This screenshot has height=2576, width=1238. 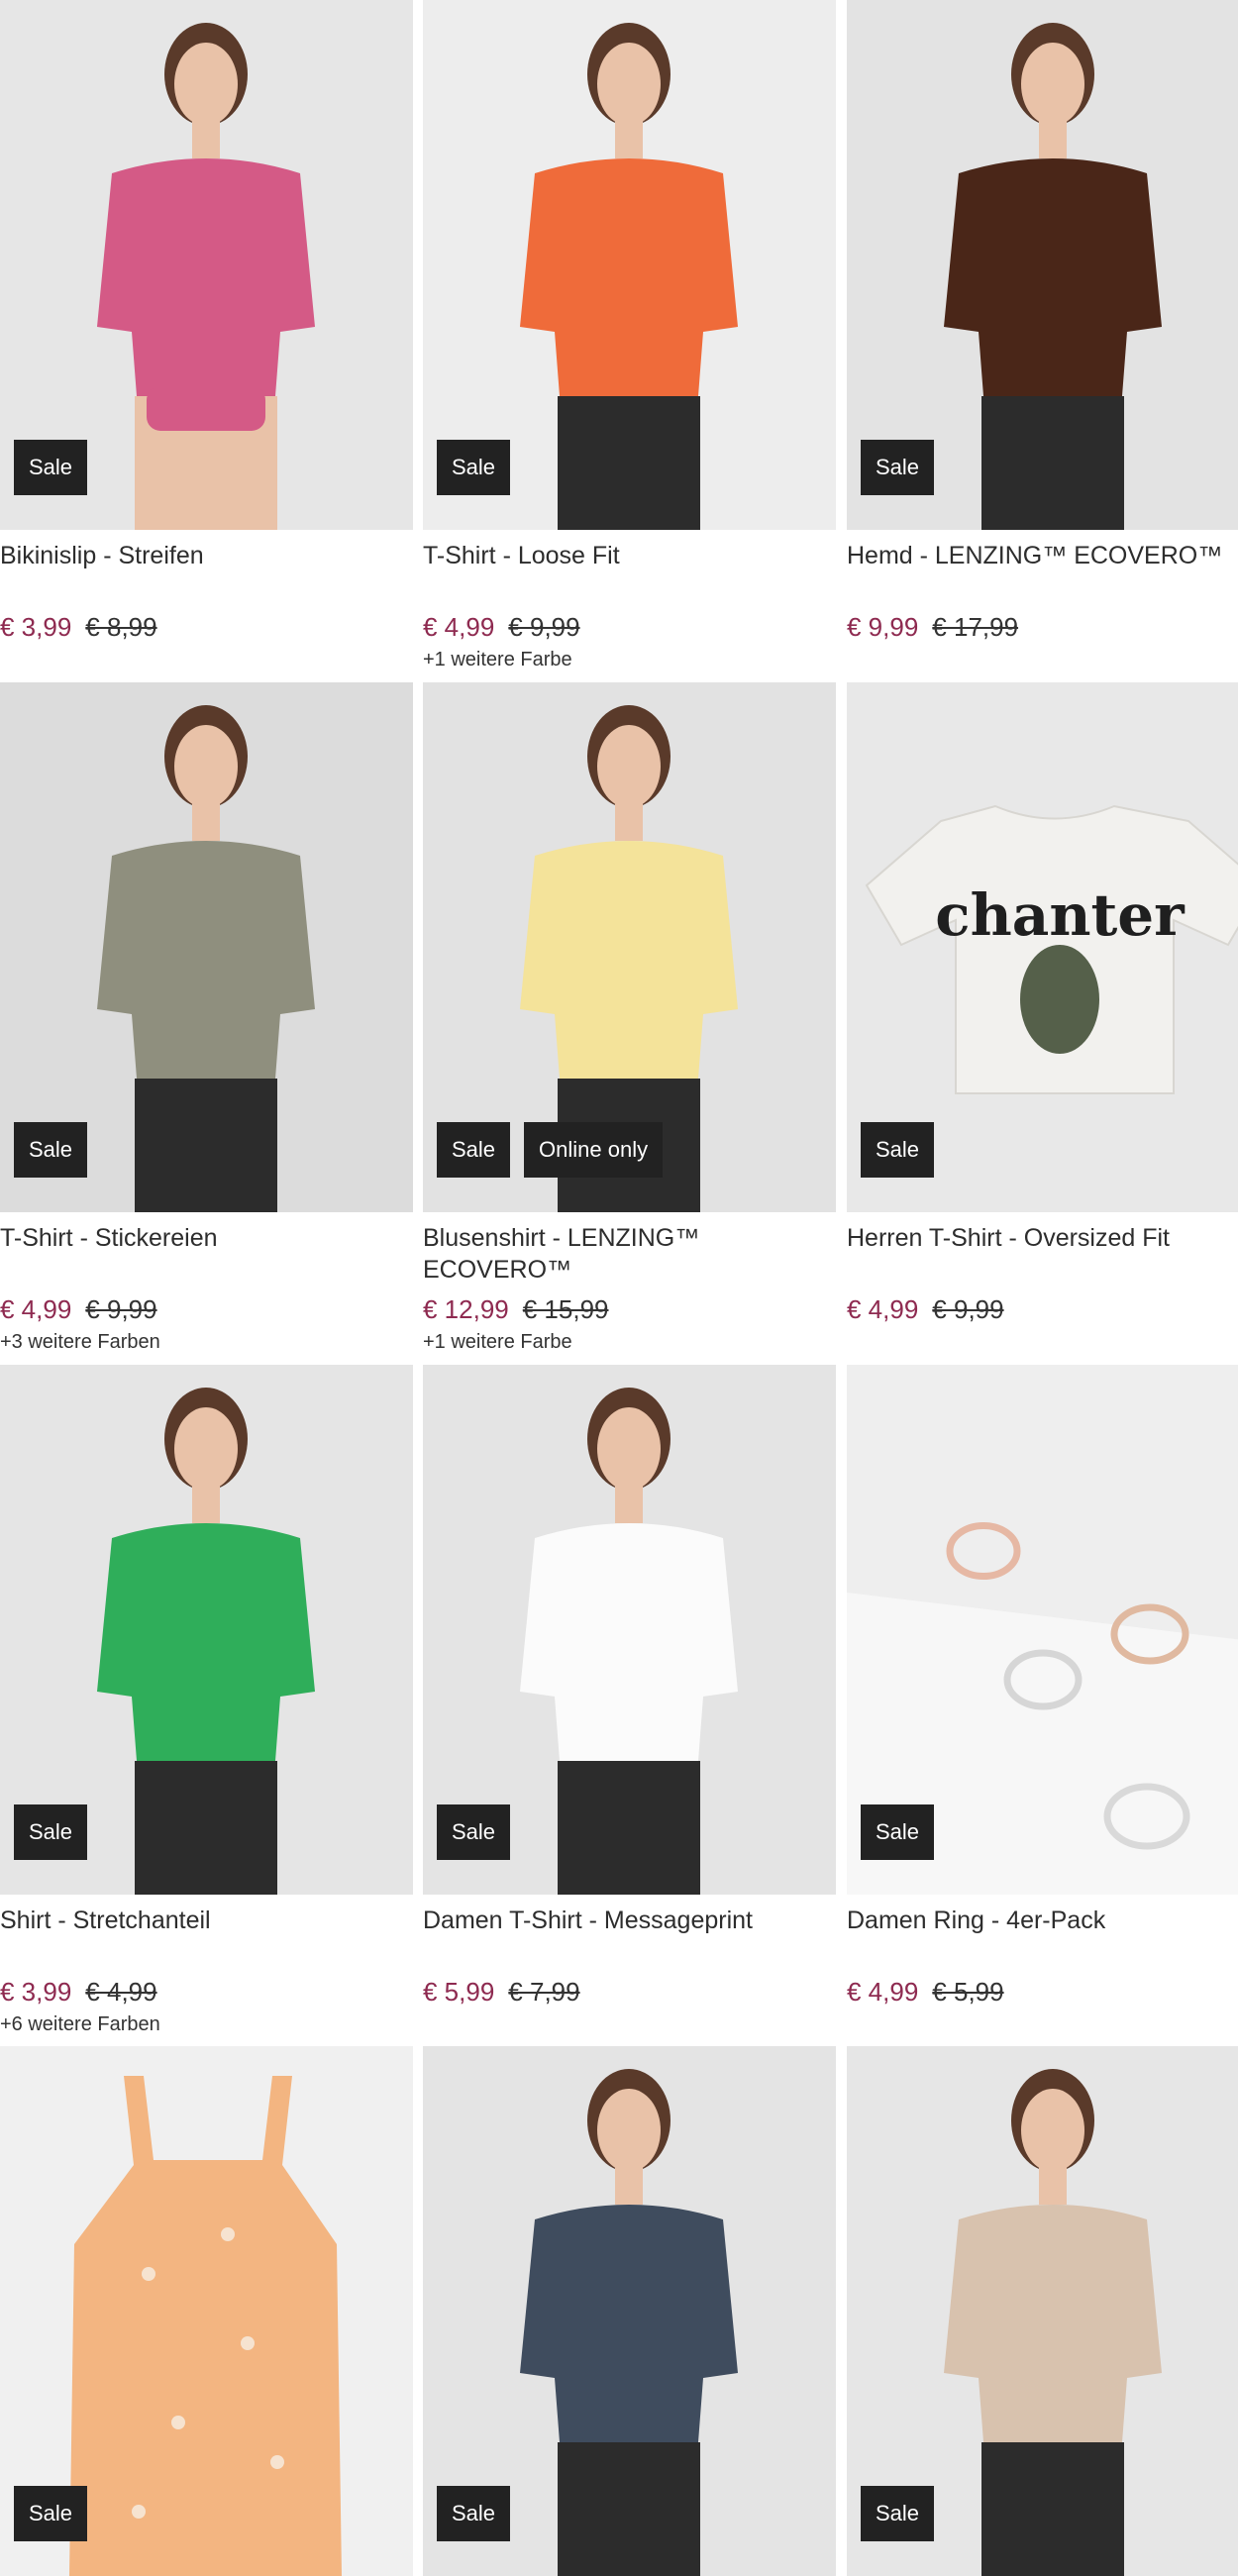 What do you see at coordinates (459, 1992) in the screenshot?
I see `sale-price: € 5,99` at bounding box center [459, 1992].